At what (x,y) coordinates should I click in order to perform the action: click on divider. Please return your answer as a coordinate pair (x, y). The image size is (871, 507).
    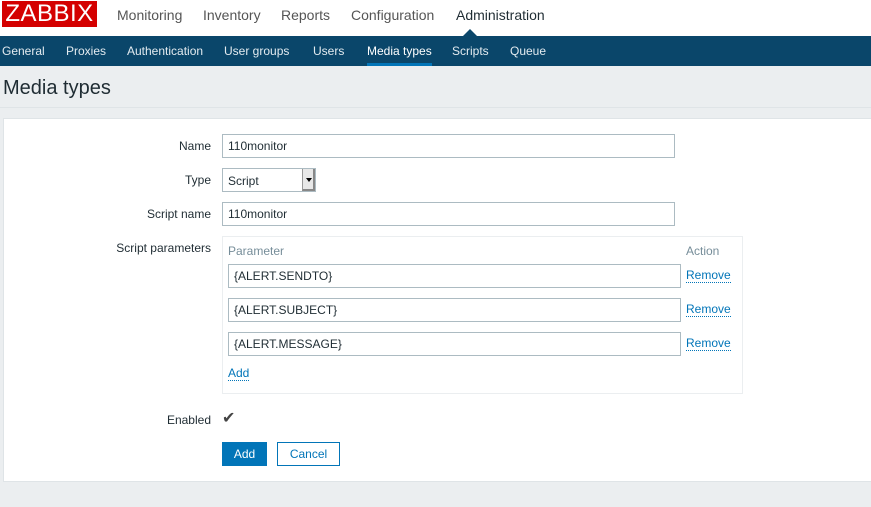
    Looking at the image, I should click on (435, 107).